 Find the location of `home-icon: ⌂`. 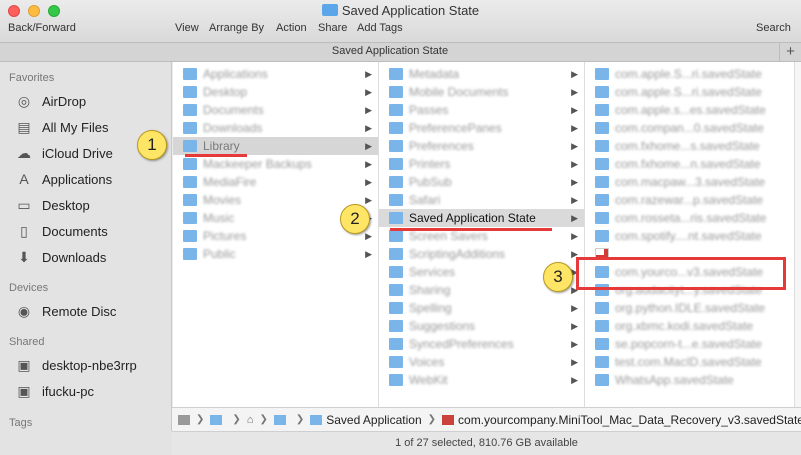

home-icon: ⌂ is located at coordinates (250, 419).